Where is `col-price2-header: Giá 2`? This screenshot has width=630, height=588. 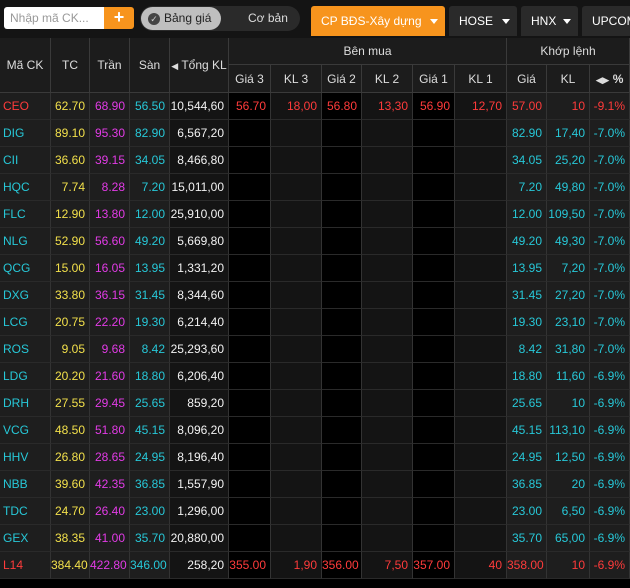 col-price2-header: Giá 2 is located at coordinates (342, 79).